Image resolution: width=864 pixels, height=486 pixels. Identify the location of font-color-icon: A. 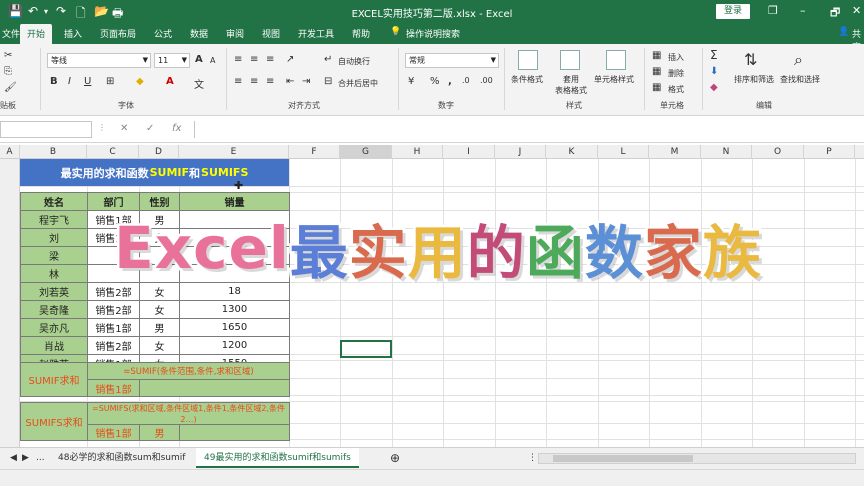
(170, 81).